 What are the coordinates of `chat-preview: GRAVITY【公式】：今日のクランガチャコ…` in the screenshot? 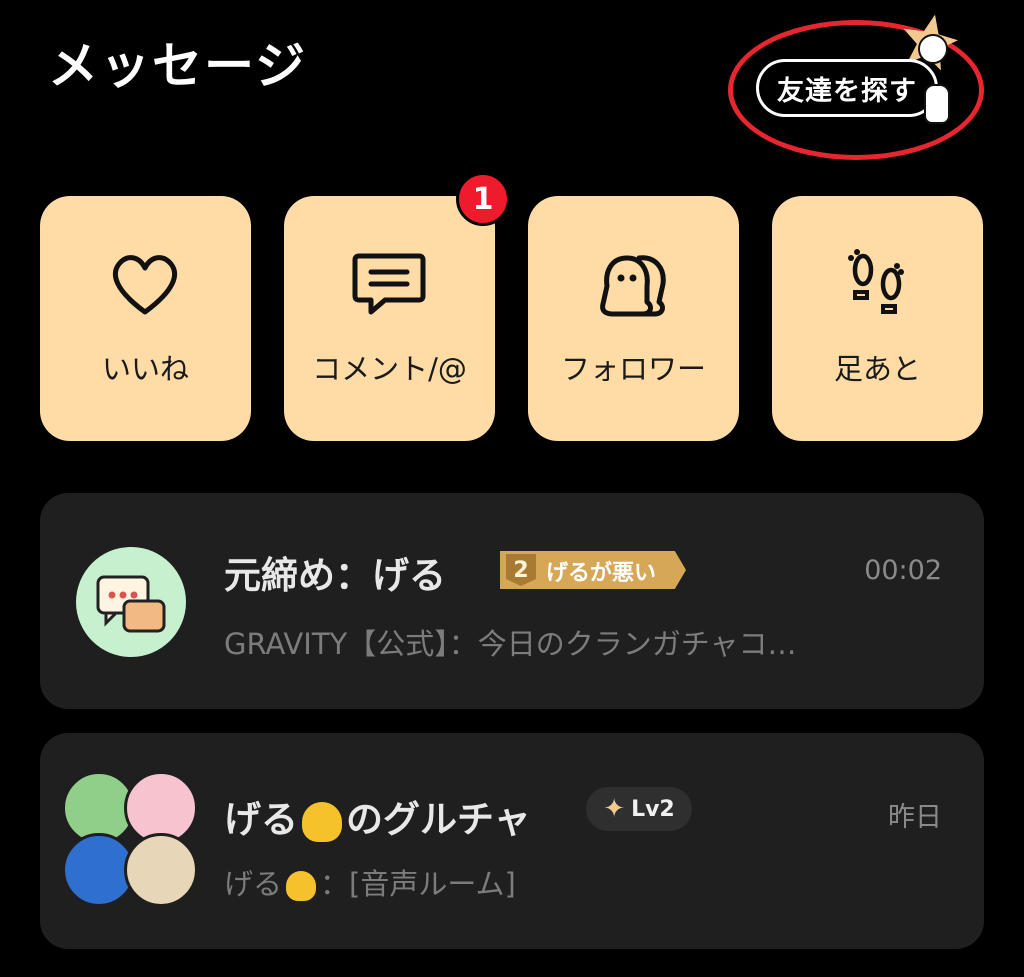 It's located at (510, 644).